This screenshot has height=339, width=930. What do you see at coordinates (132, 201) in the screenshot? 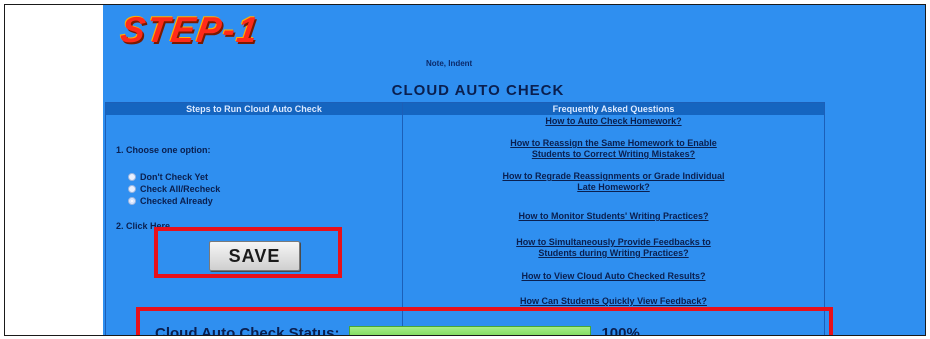
I see `radio-checked-icon` at bounding box center [132, 201].